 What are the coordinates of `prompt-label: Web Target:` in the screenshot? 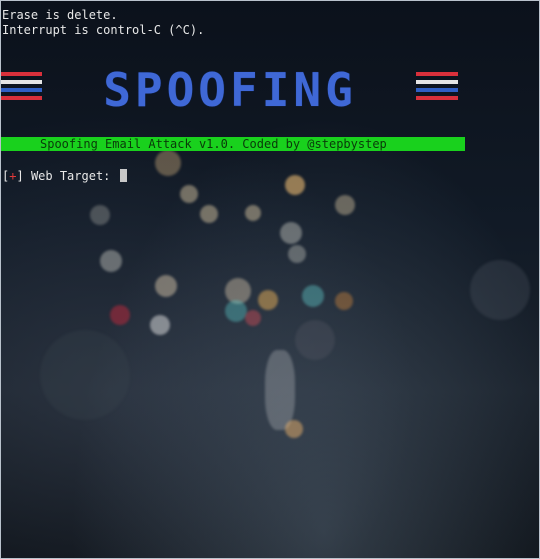 It's located at (70, 176).